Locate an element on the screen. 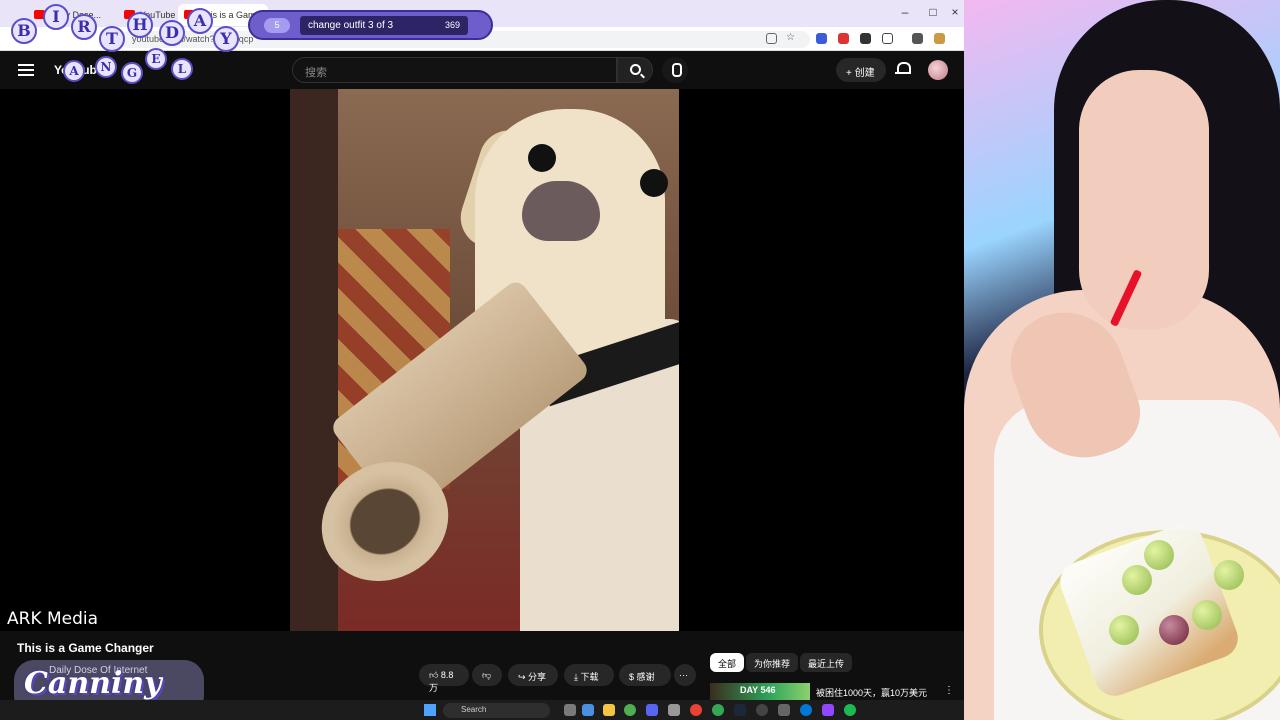 This screenshot has width=1280, height=720. recommended-thumbnail: DAY 546 is located at coordinates (760, 691).